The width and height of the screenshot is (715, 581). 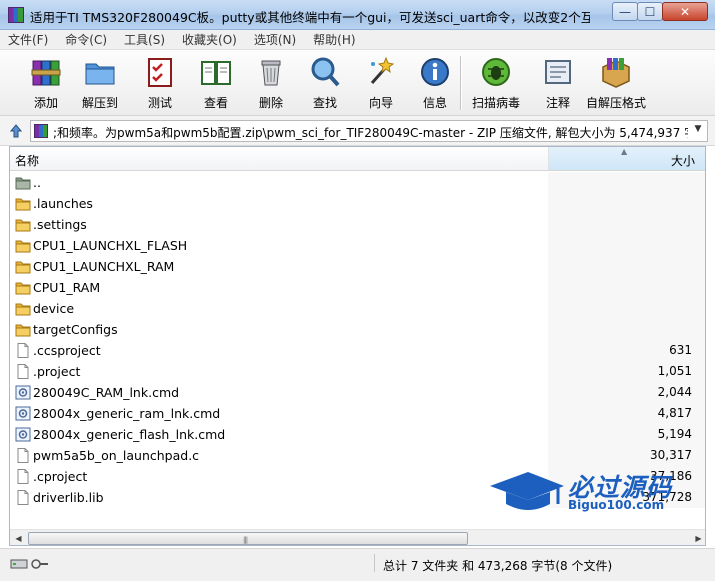 What do you see at coordinates (100, 103) in the screenshot?
I see `extract-label: 解压到` at bounding box center [100, 103].